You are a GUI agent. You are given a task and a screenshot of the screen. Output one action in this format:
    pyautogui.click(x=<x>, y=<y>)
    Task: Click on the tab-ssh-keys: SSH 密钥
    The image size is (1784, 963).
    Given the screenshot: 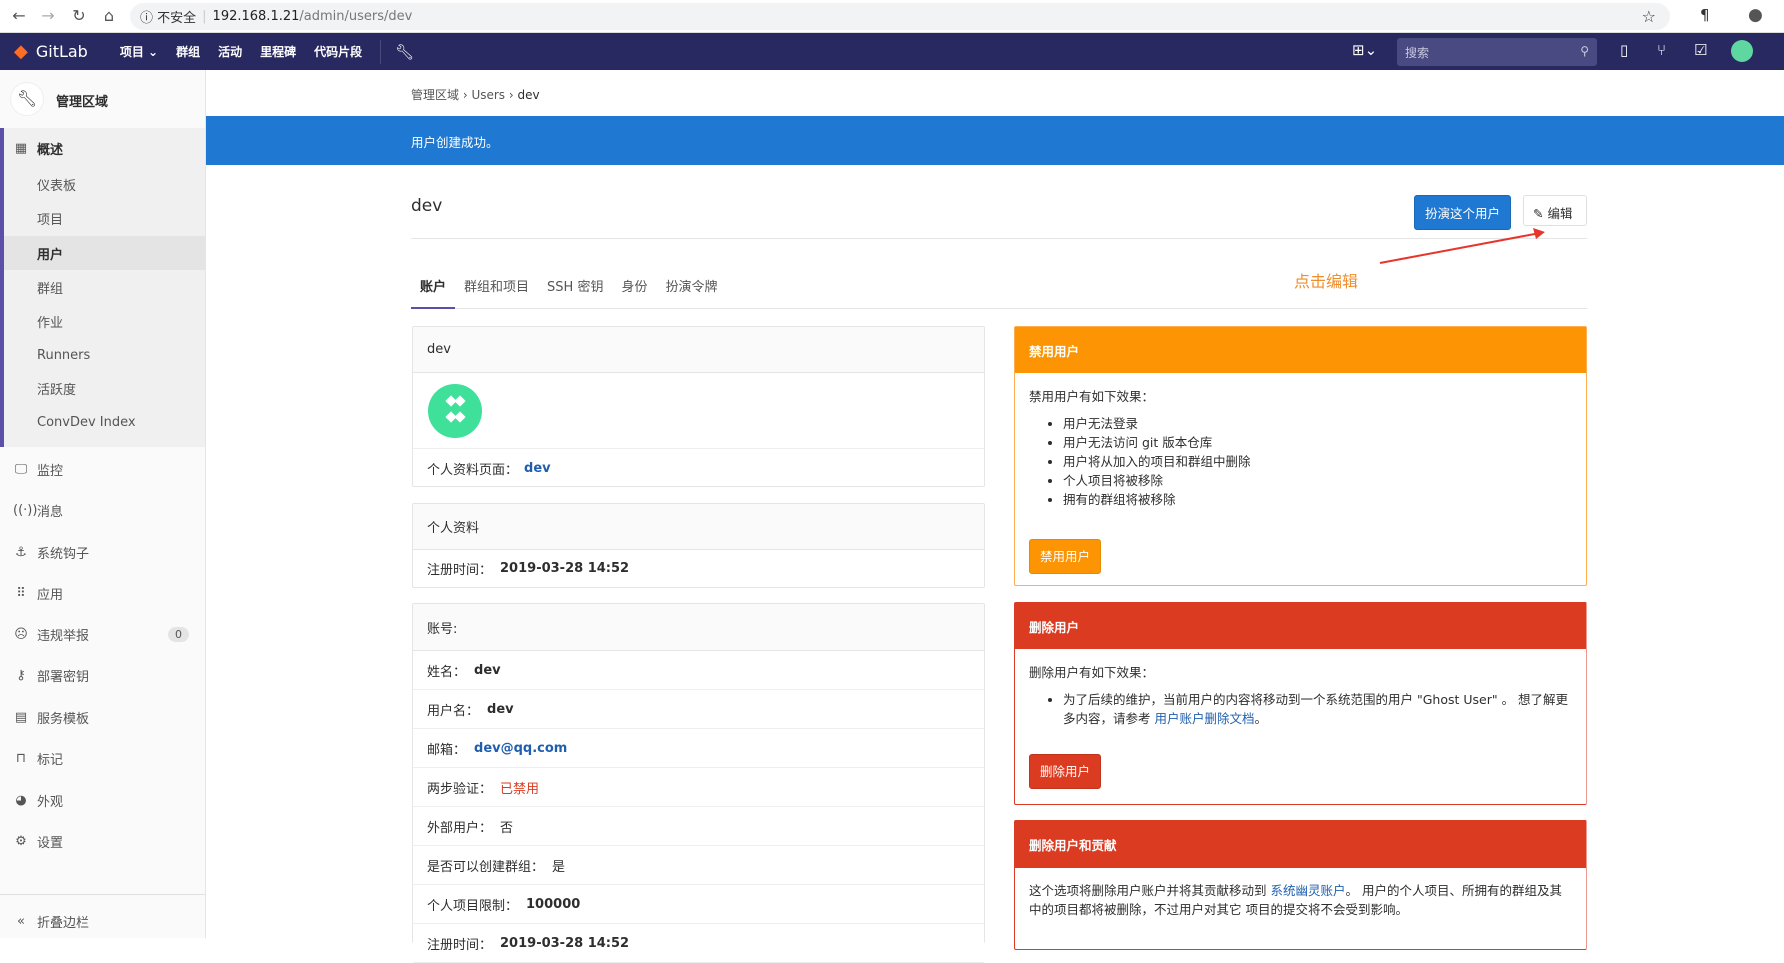 What is the action you would take?
    pyautogui.click(x=575, y=289)
    